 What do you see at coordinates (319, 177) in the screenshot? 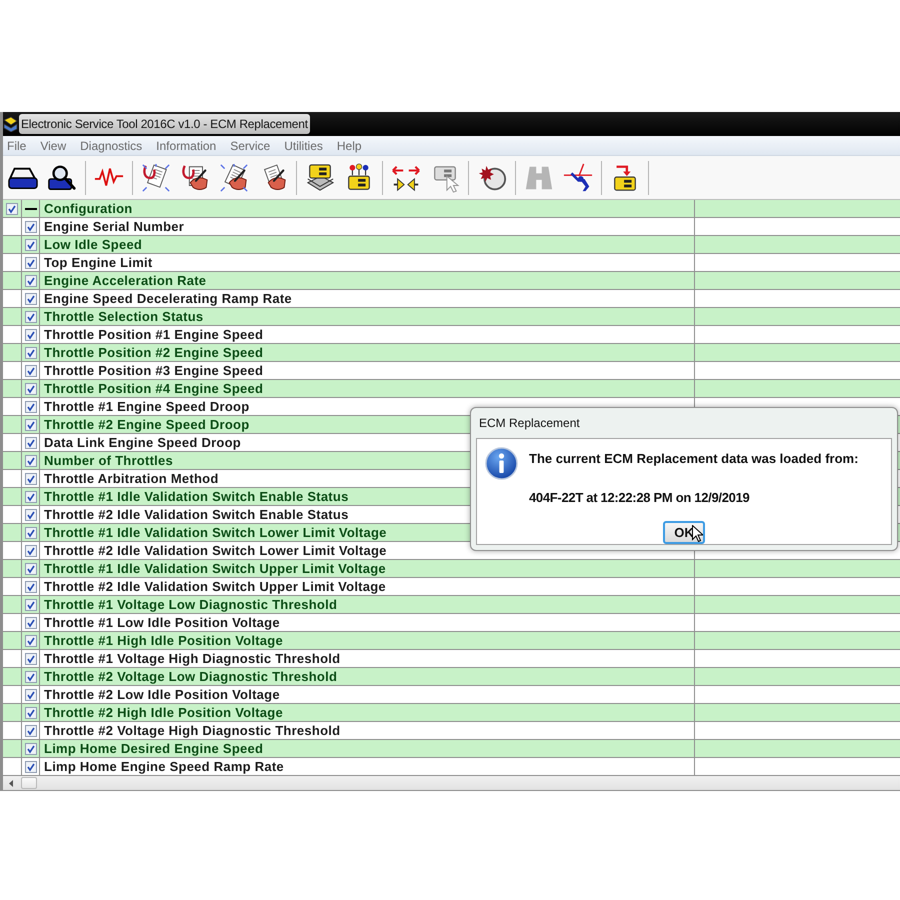
I see `module-stack-icon` at bounding box center [319, 177].